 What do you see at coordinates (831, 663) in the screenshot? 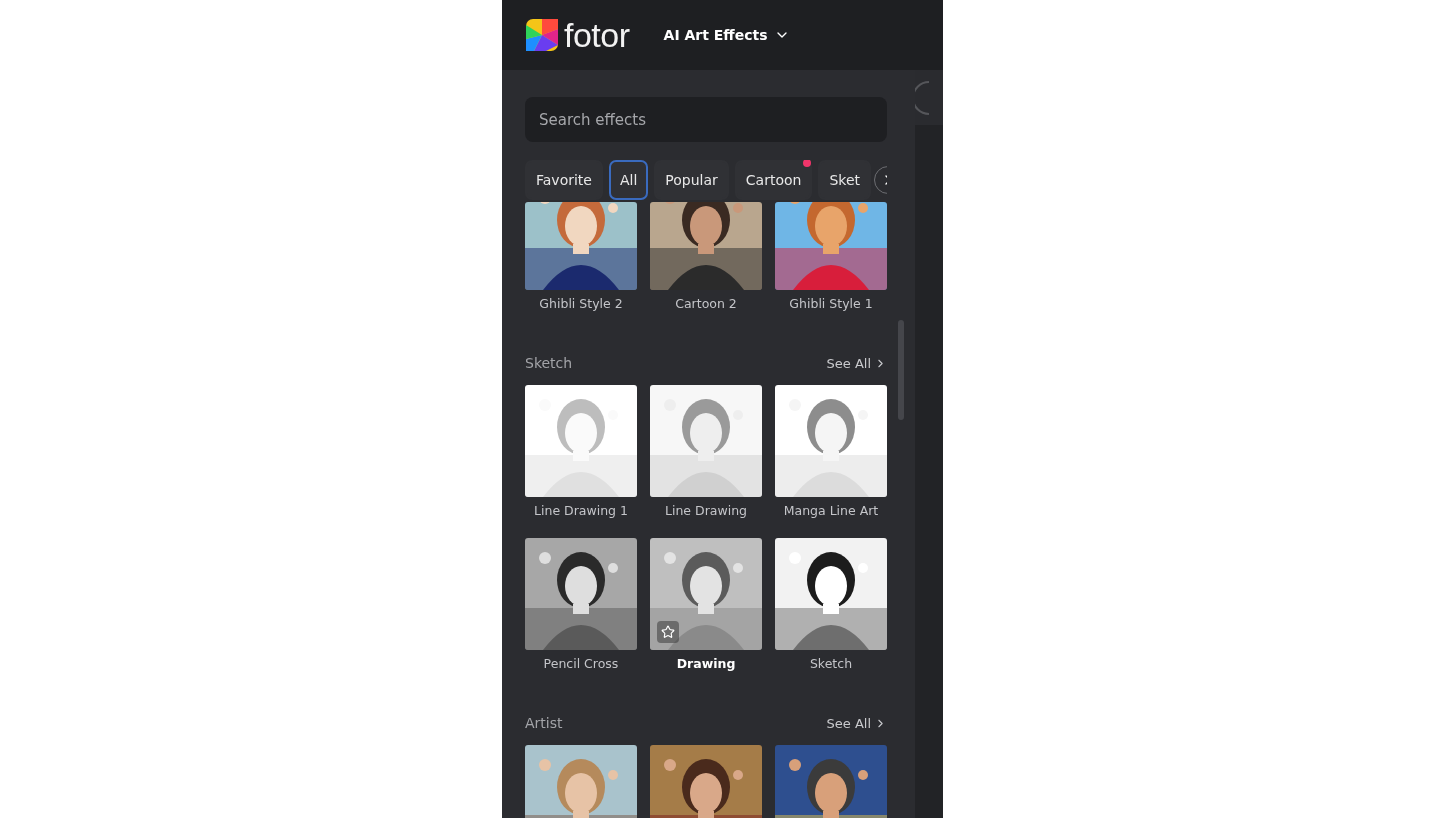
I see `effect-label: Sketch` at bounding box center [831, 663].